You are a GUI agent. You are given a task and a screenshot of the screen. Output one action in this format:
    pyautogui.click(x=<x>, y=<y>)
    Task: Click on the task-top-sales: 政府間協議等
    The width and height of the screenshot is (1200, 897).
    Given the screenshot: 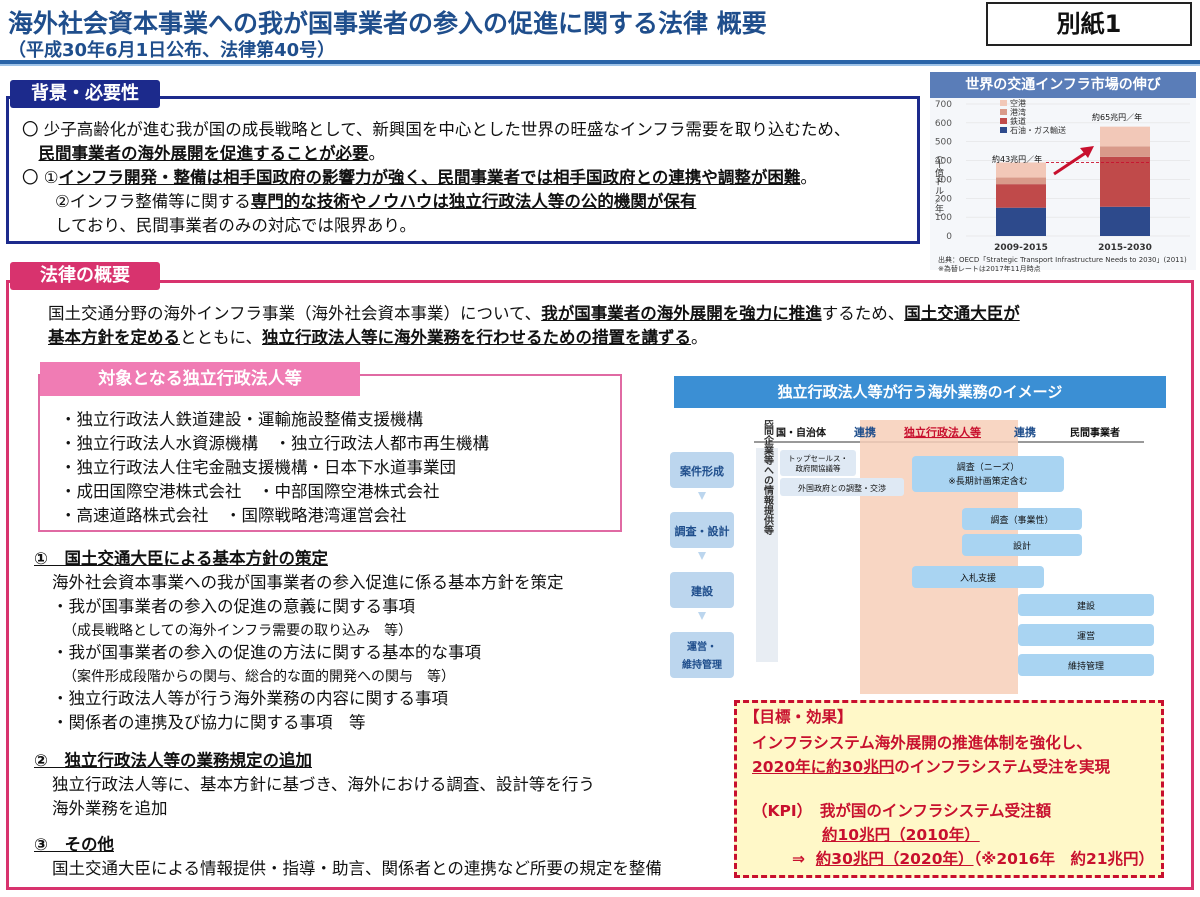 What is the action you would take?
    pyautogui.click(x=818, y=468)
    